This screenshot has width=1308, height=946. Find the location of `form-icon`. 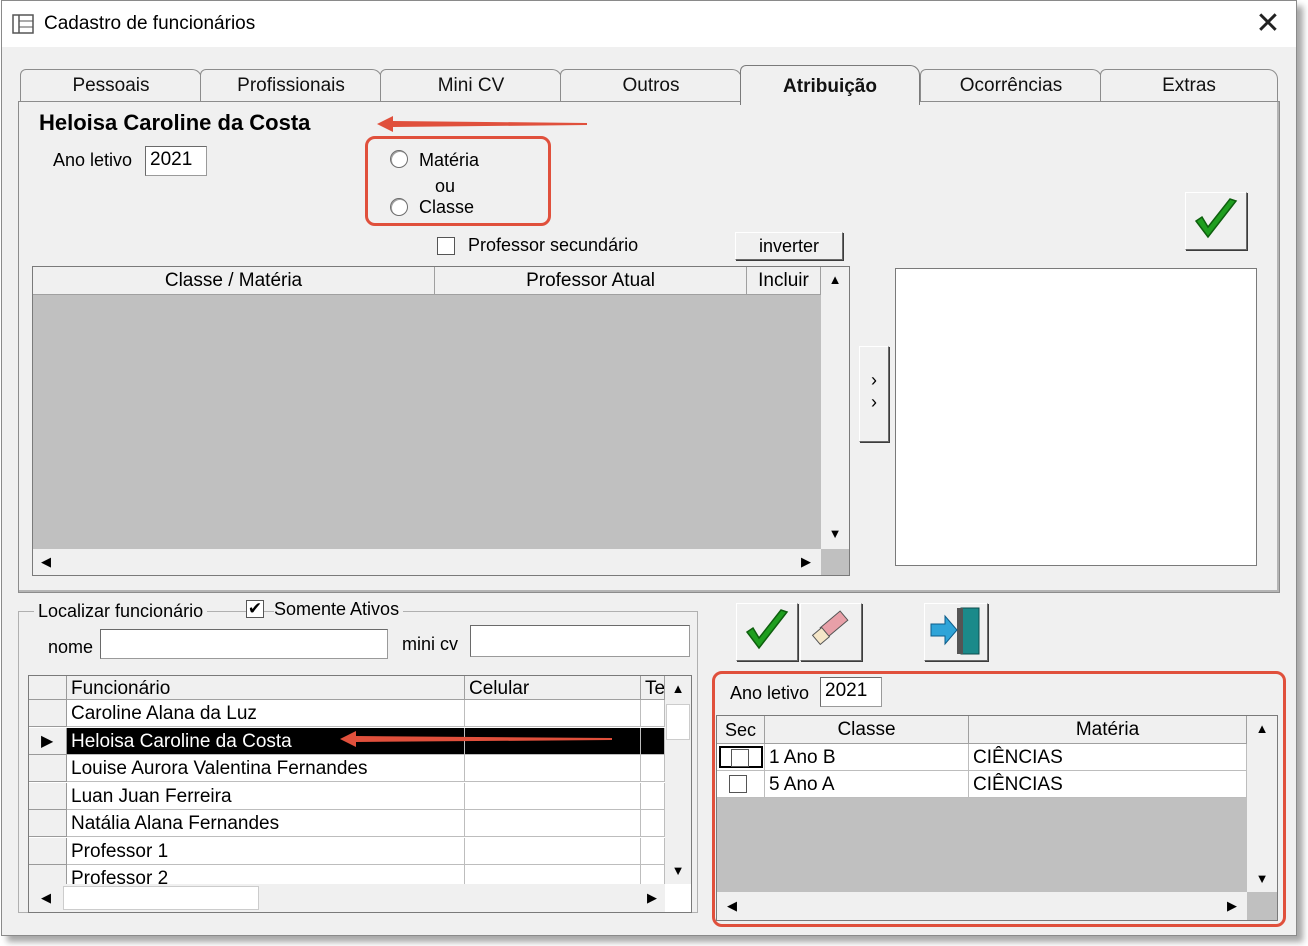

form-icon is located at coordinates (23, 24).